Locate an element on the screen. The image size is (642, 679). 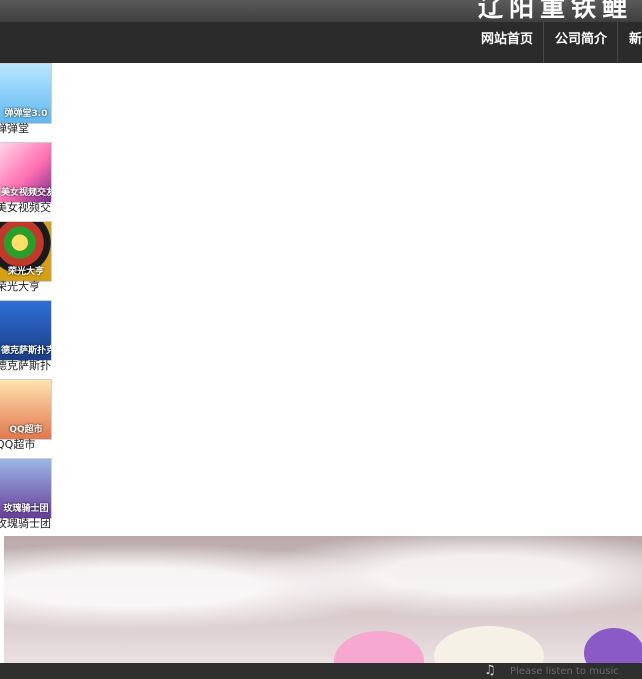
nav-item-news: 新 is located at coordinates (630, 42).